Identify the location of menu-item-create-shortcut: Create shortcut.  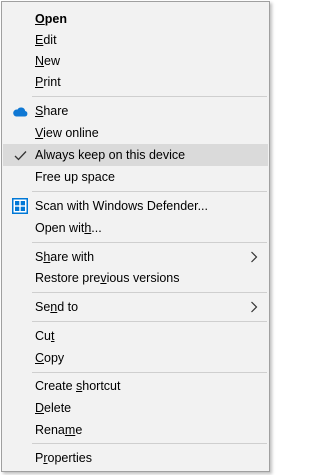
(135, 386).